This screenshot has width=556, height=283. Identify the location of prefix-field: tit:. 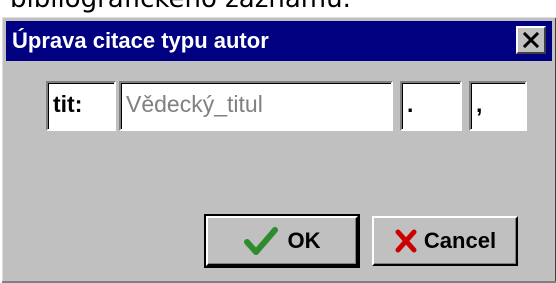
(81, 106).